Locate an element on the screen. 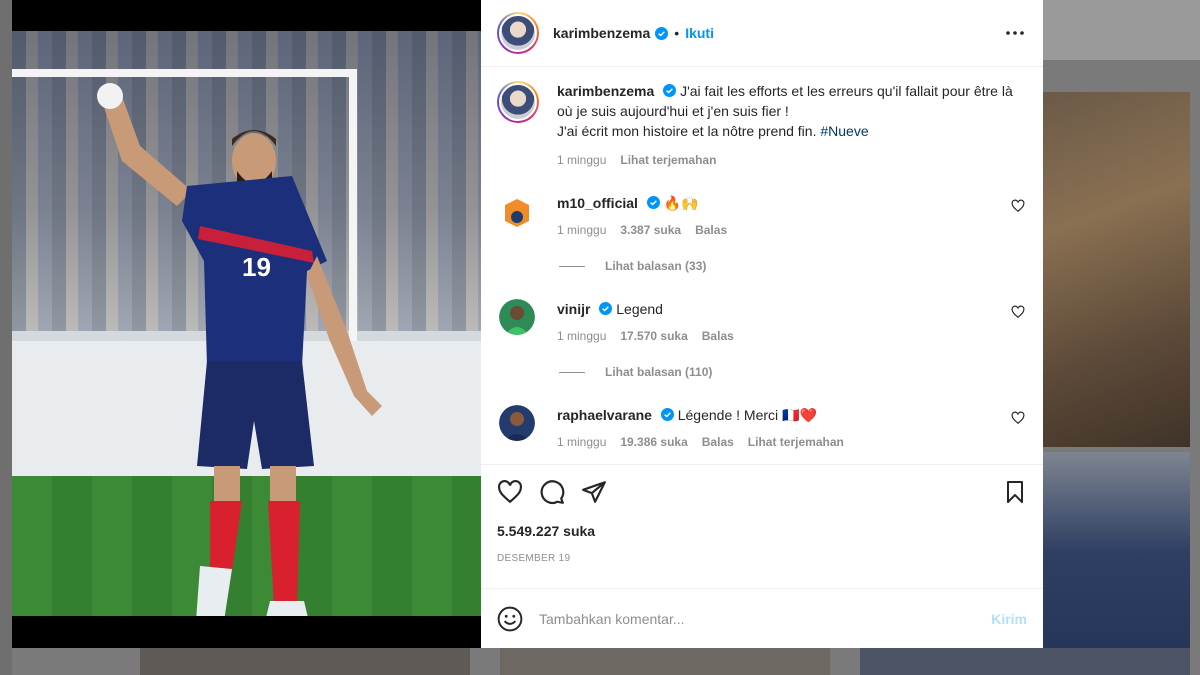 The image size is (1200, 675). add-comment-bar: Kirim is located at coordinates (762, 618).